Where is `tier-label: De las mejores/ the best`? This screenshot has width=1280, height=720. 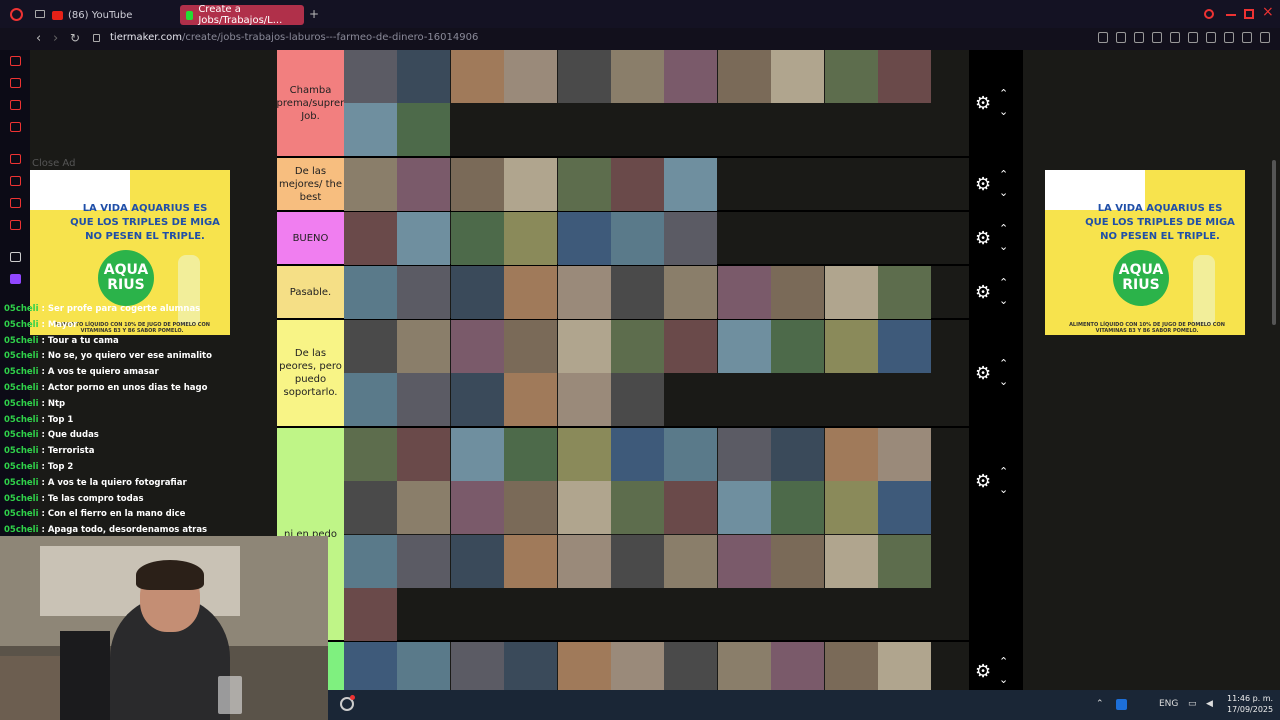
tier-label: De las mejores/ the best is located at coordinates (310, 184).